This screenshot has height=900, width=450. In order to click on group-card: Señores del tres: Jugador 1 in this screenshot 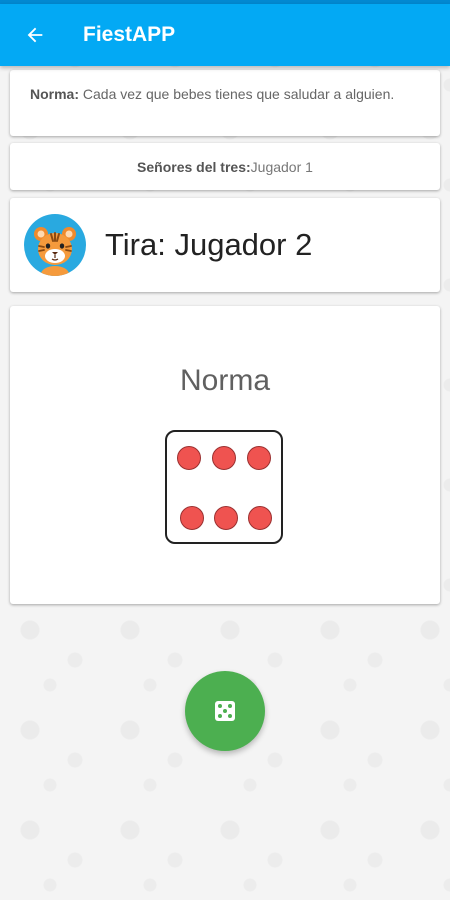, I will do `click(225, 166)`.